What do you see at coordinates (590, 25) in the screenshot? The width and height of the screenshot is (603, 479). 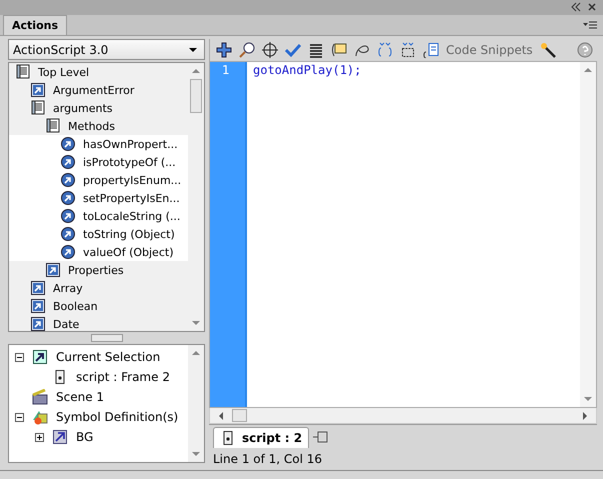 I see `menu-icon` at bounding box center [590, 25].